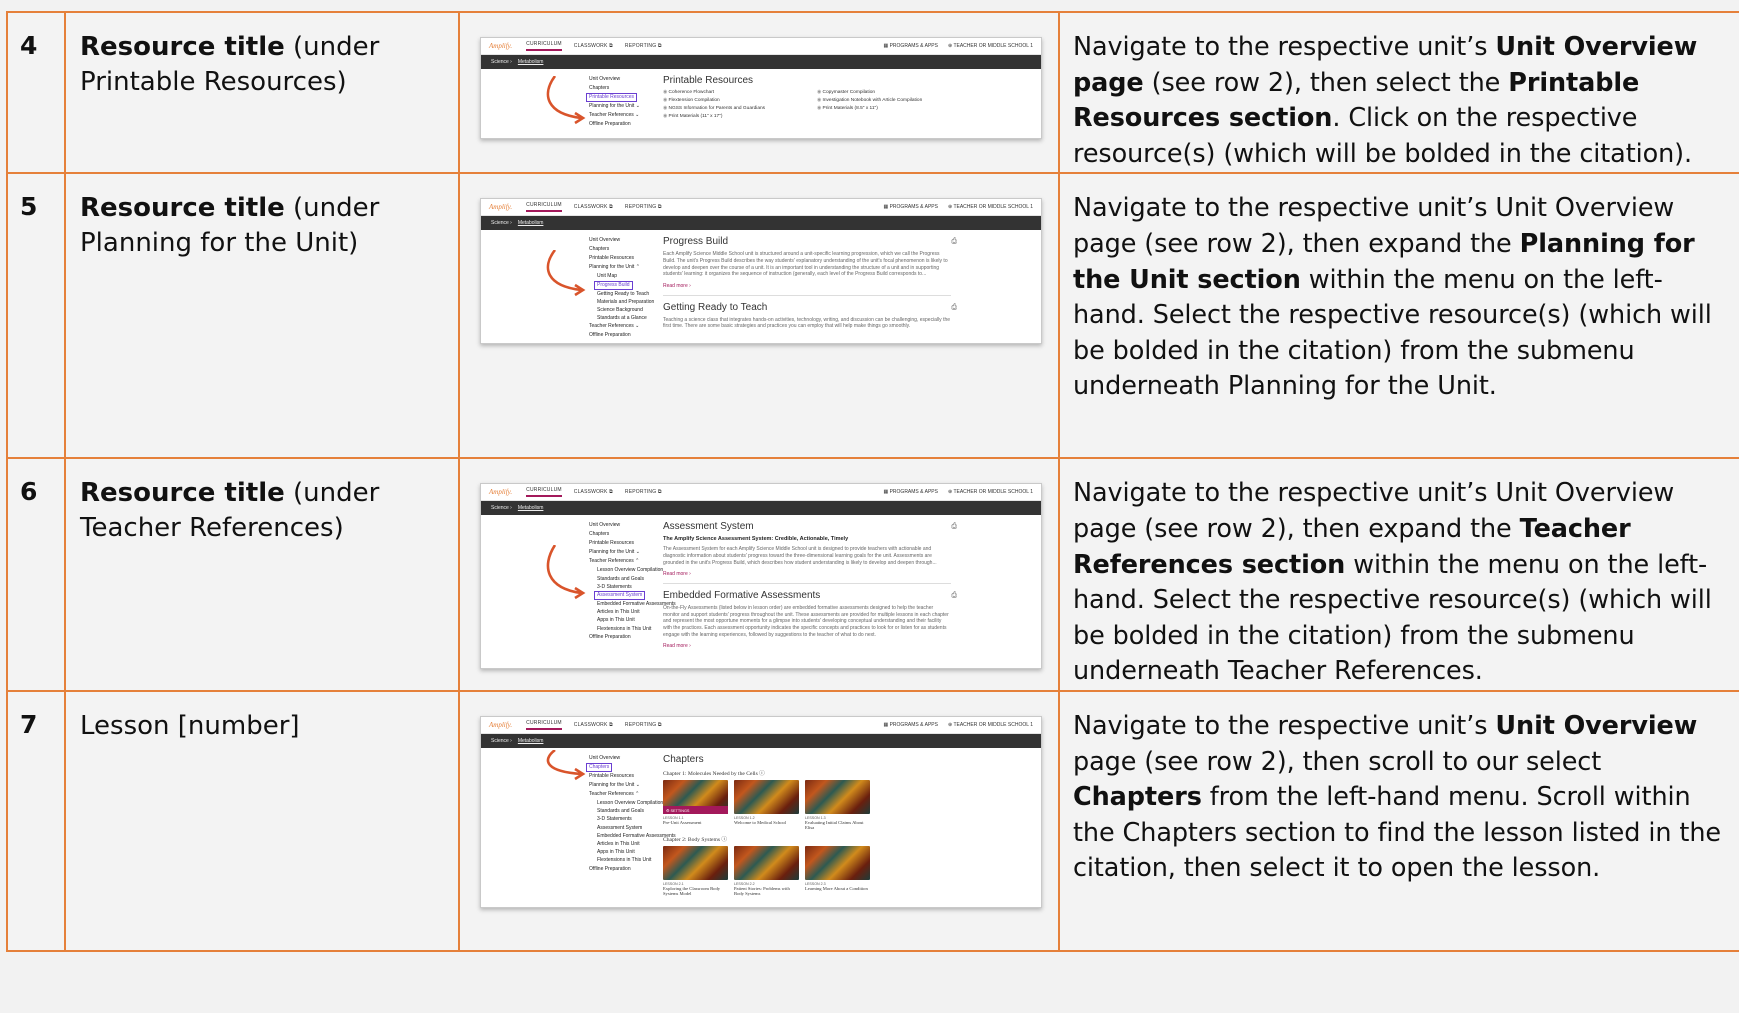  What do you see at coordinates (677, 810) in the screenshot?
I see `settings-label: ⚙ SETTINGS` at bounding box center [677, 810].